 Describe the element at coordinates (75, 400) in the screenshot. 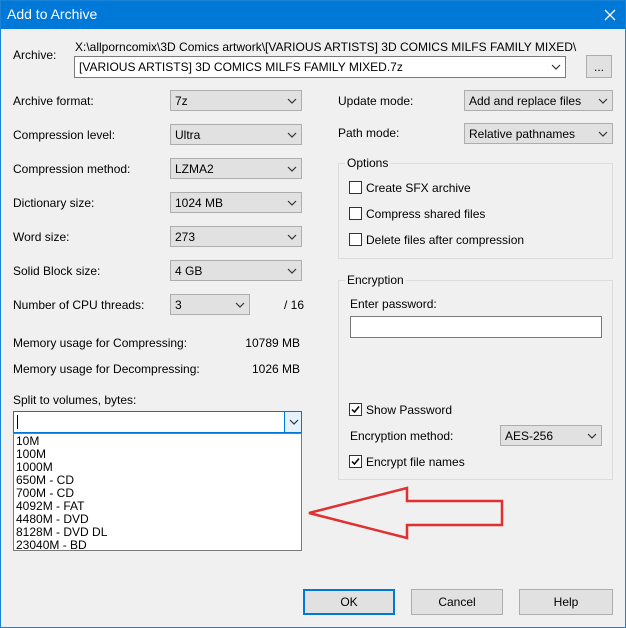

I see `split-volumes-label: Split to volumes, bytes:` at that location.